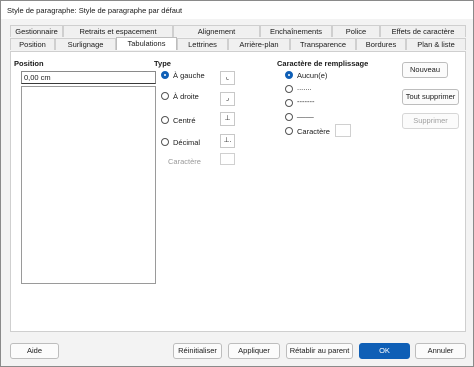  Describe the element at coordinates (162, 63) in the screenshot. I see `type-label: Type` at that location.